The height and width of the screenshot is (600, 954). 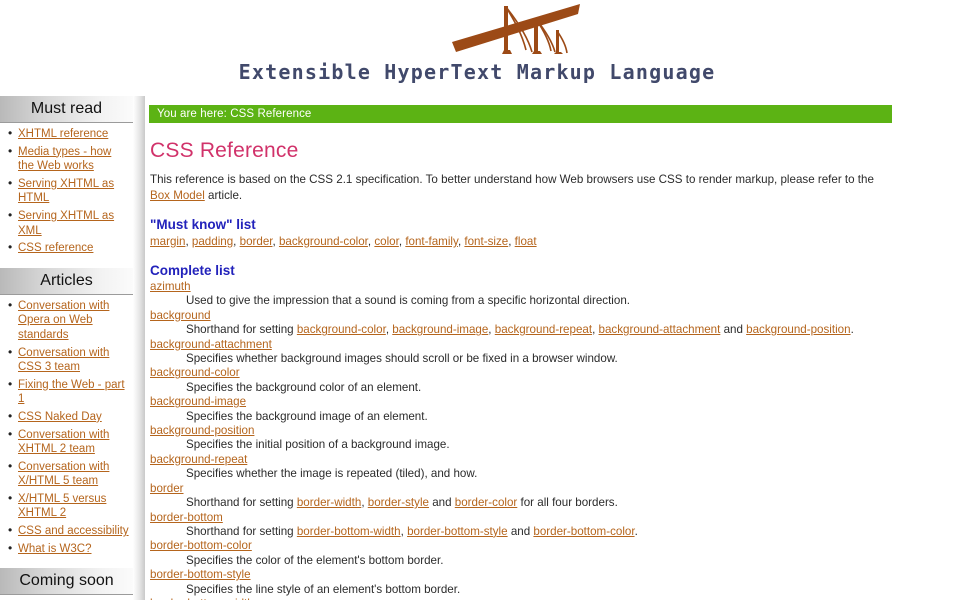 What do you see at coordinates (547, 373) in the screenshot?
I see `property-term: background-color` at bounding box center [547, 373].